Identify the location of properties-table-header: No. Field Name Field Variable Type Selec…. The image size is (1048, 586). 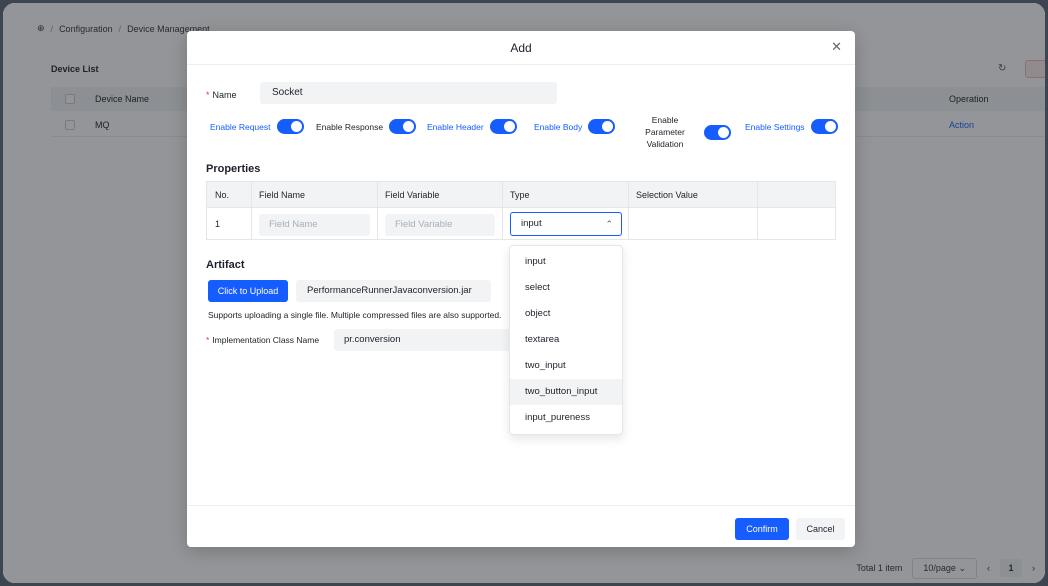
(521, 195).